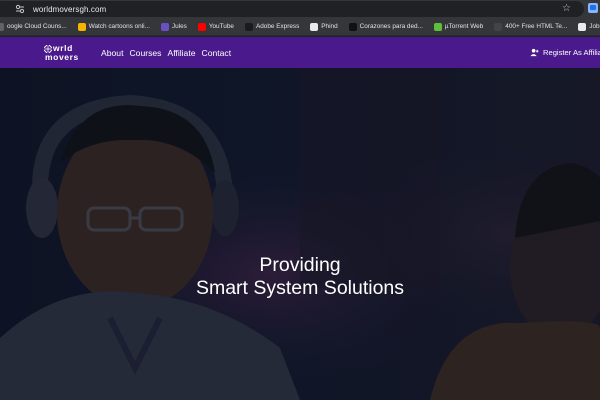 Image resolution: width=600 pixels, height=400 pixels. I want to click on bookmark-label: Phind, so click(329, 26).